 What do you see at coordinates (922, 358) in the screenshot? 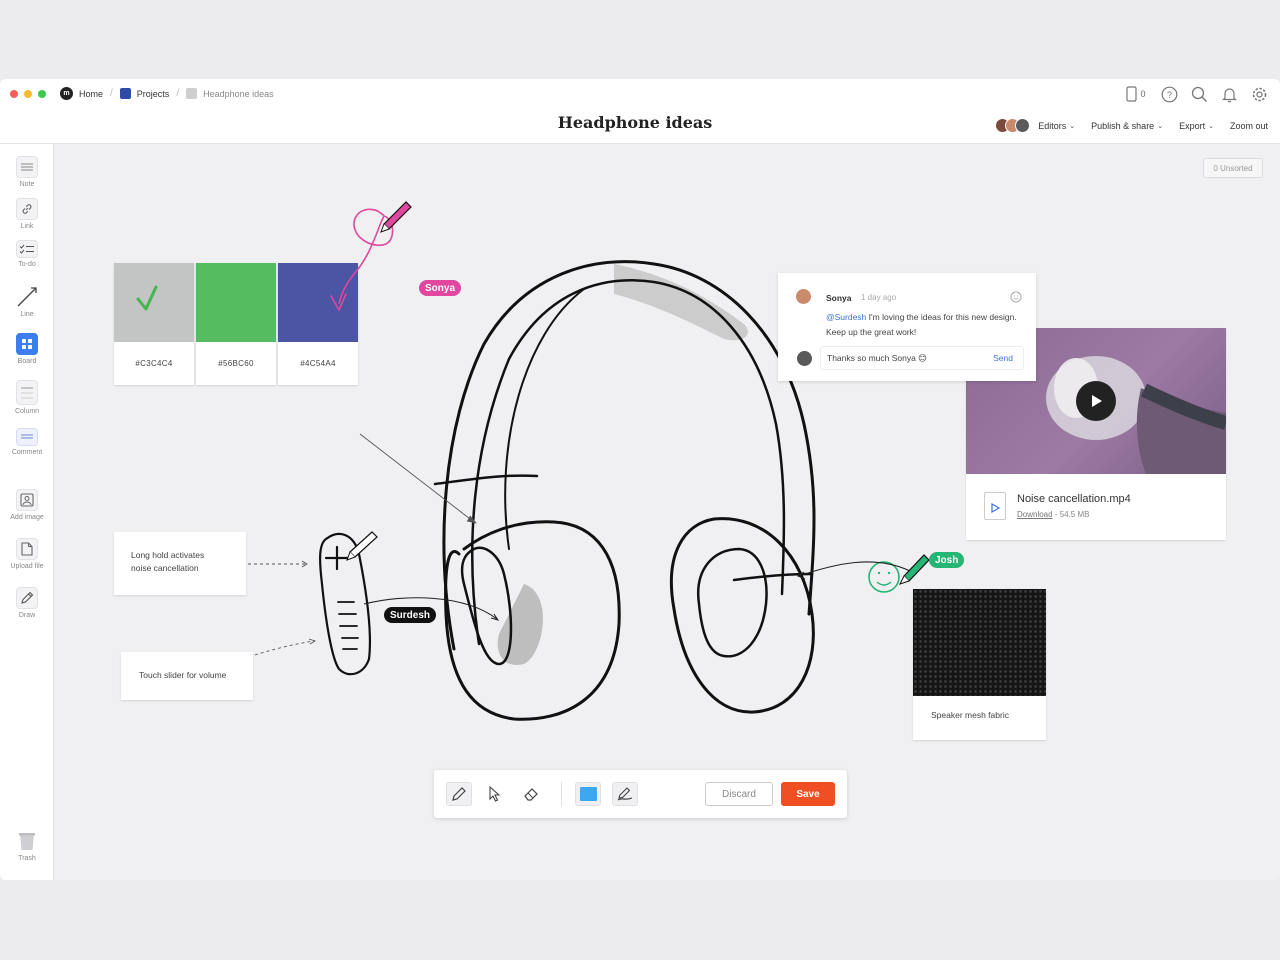
I see `reply-input: Thanks so much Sonya 😊 Send` at bounding box center [922, 358].